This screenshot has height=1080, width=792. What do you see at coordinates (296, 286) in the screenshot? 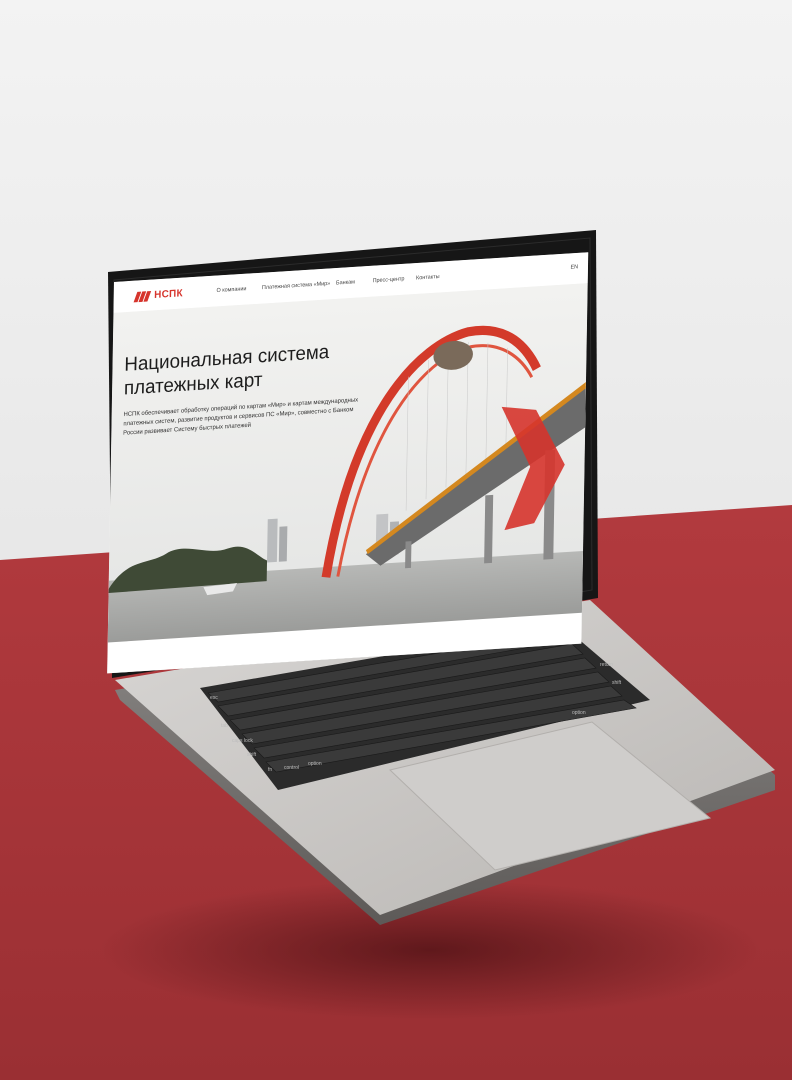
I see `nav-mir: Платежная система «Мир»` at bounding box center [296, 286].